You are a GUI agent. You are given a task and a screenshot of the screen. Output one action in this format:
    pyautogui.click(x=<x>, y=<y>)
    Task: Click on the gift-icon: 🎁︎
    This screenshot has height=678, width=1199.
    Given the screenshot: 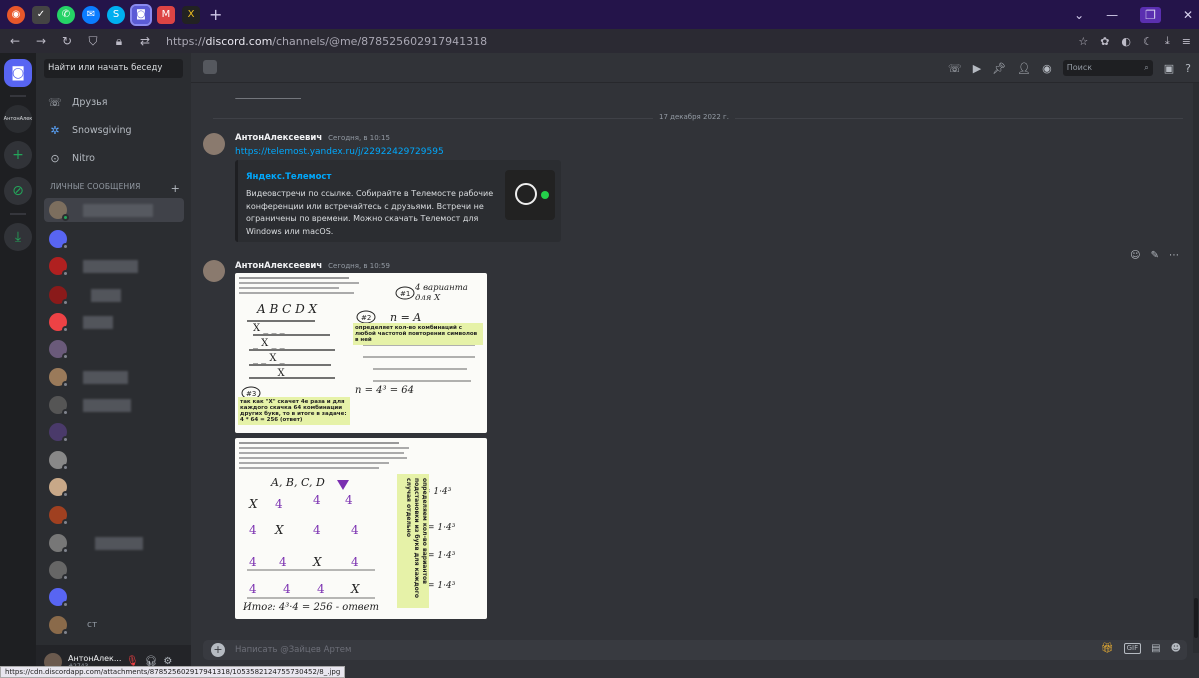 What is the action you would take?
    pyautogui.click(x=1107, y=648)
    